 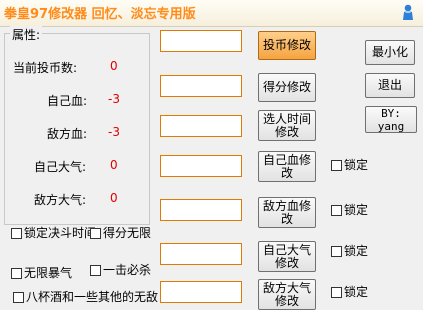 What do you see at coordinates (391, 119) in the screenshot?
I see `author-button: BY: yang` at bounding box center [391, 119].